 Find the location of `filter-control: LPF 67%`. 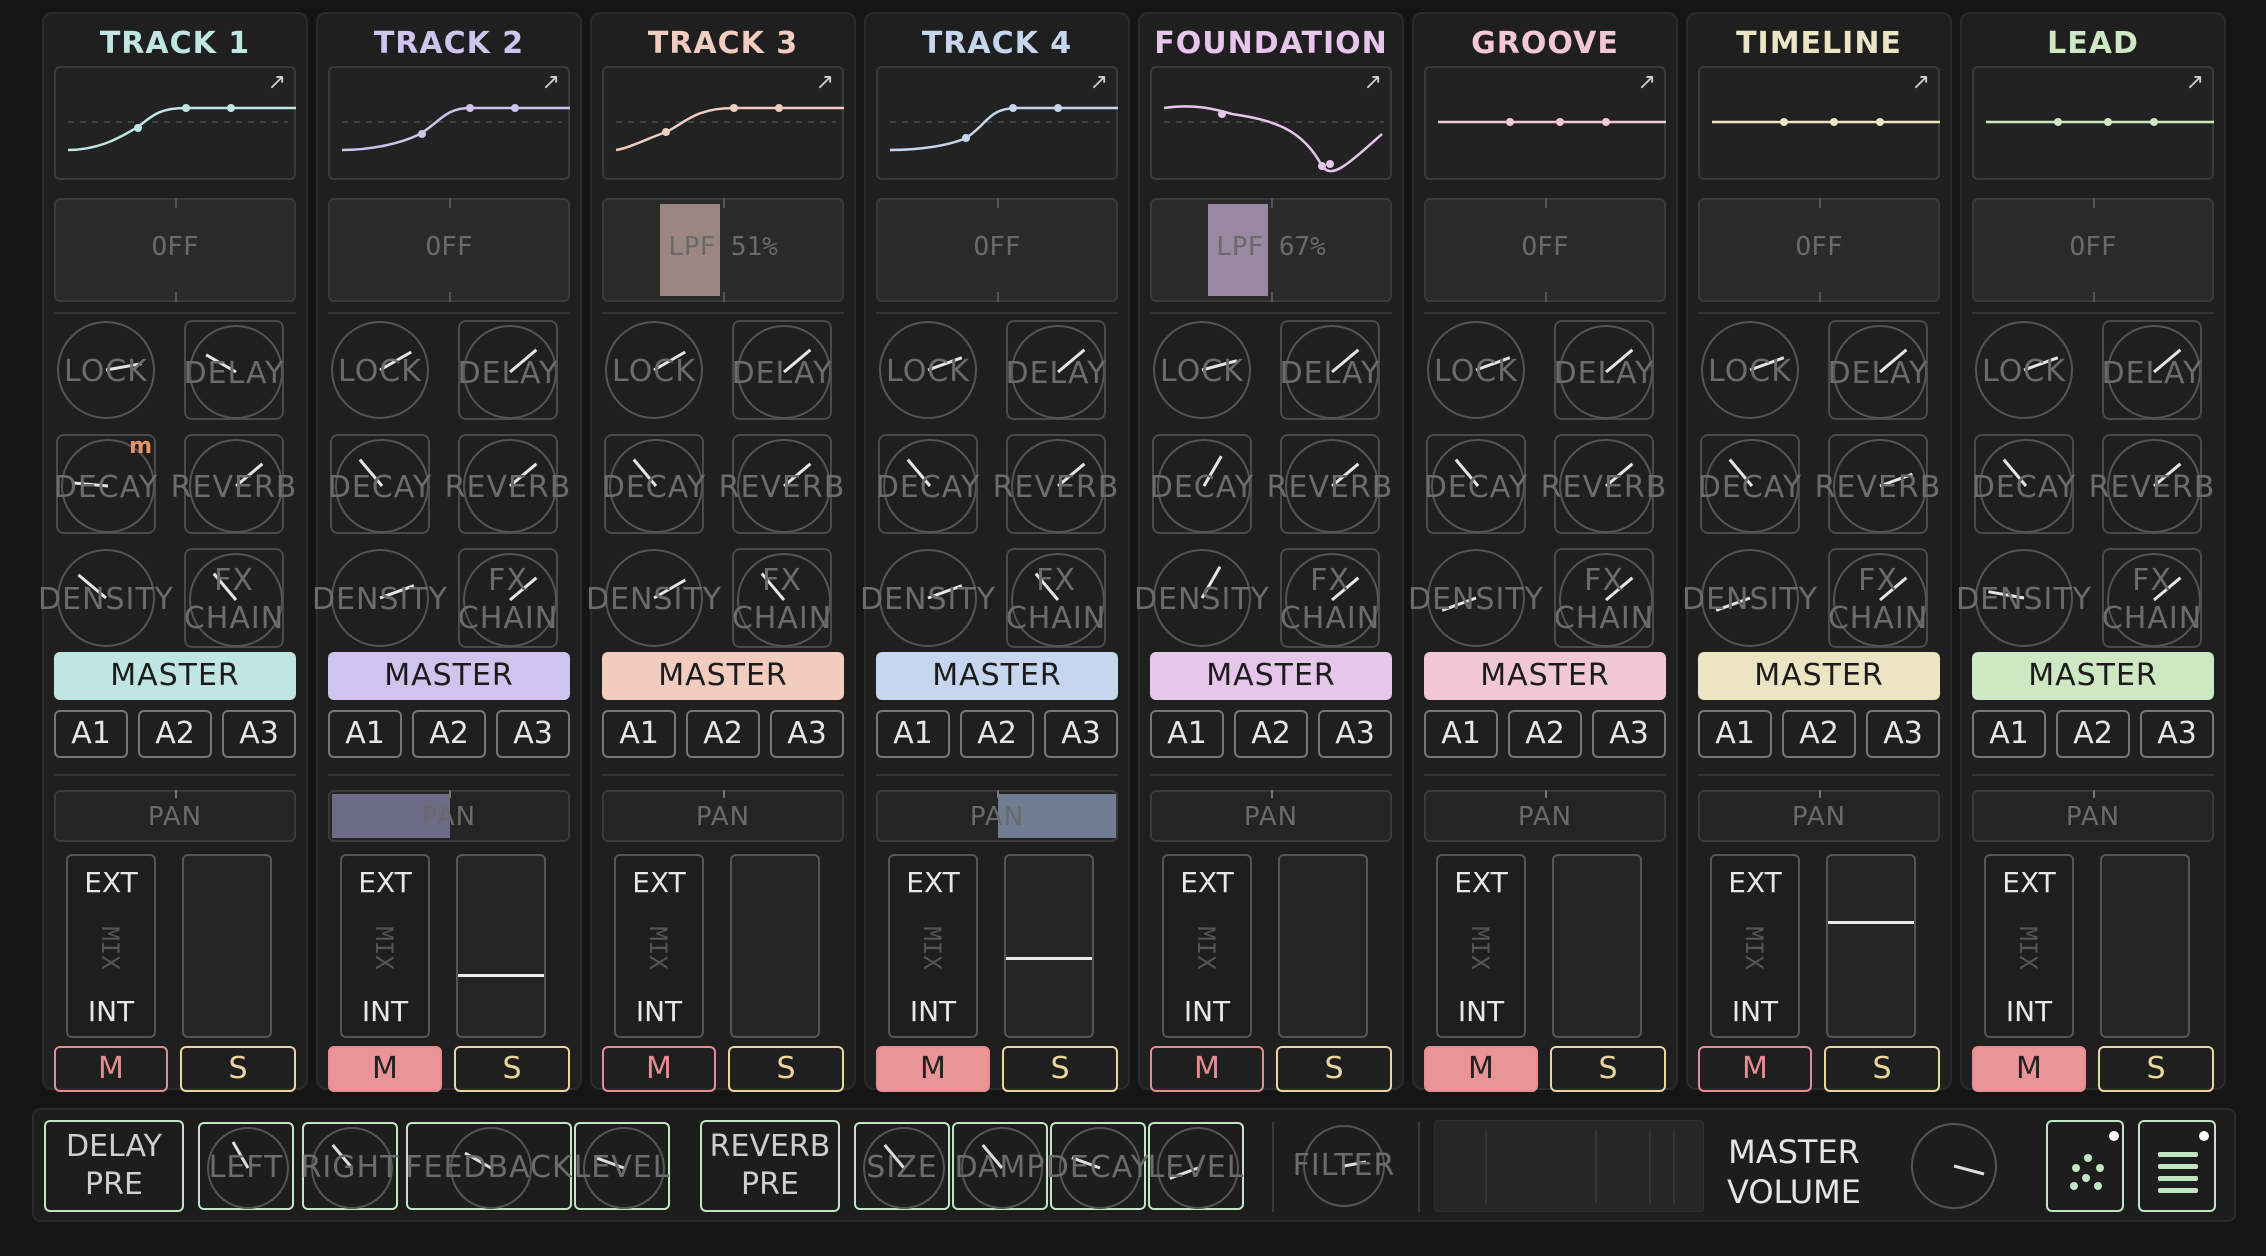

filter-control: LPF 67% is located at coordinates (1271, 250).